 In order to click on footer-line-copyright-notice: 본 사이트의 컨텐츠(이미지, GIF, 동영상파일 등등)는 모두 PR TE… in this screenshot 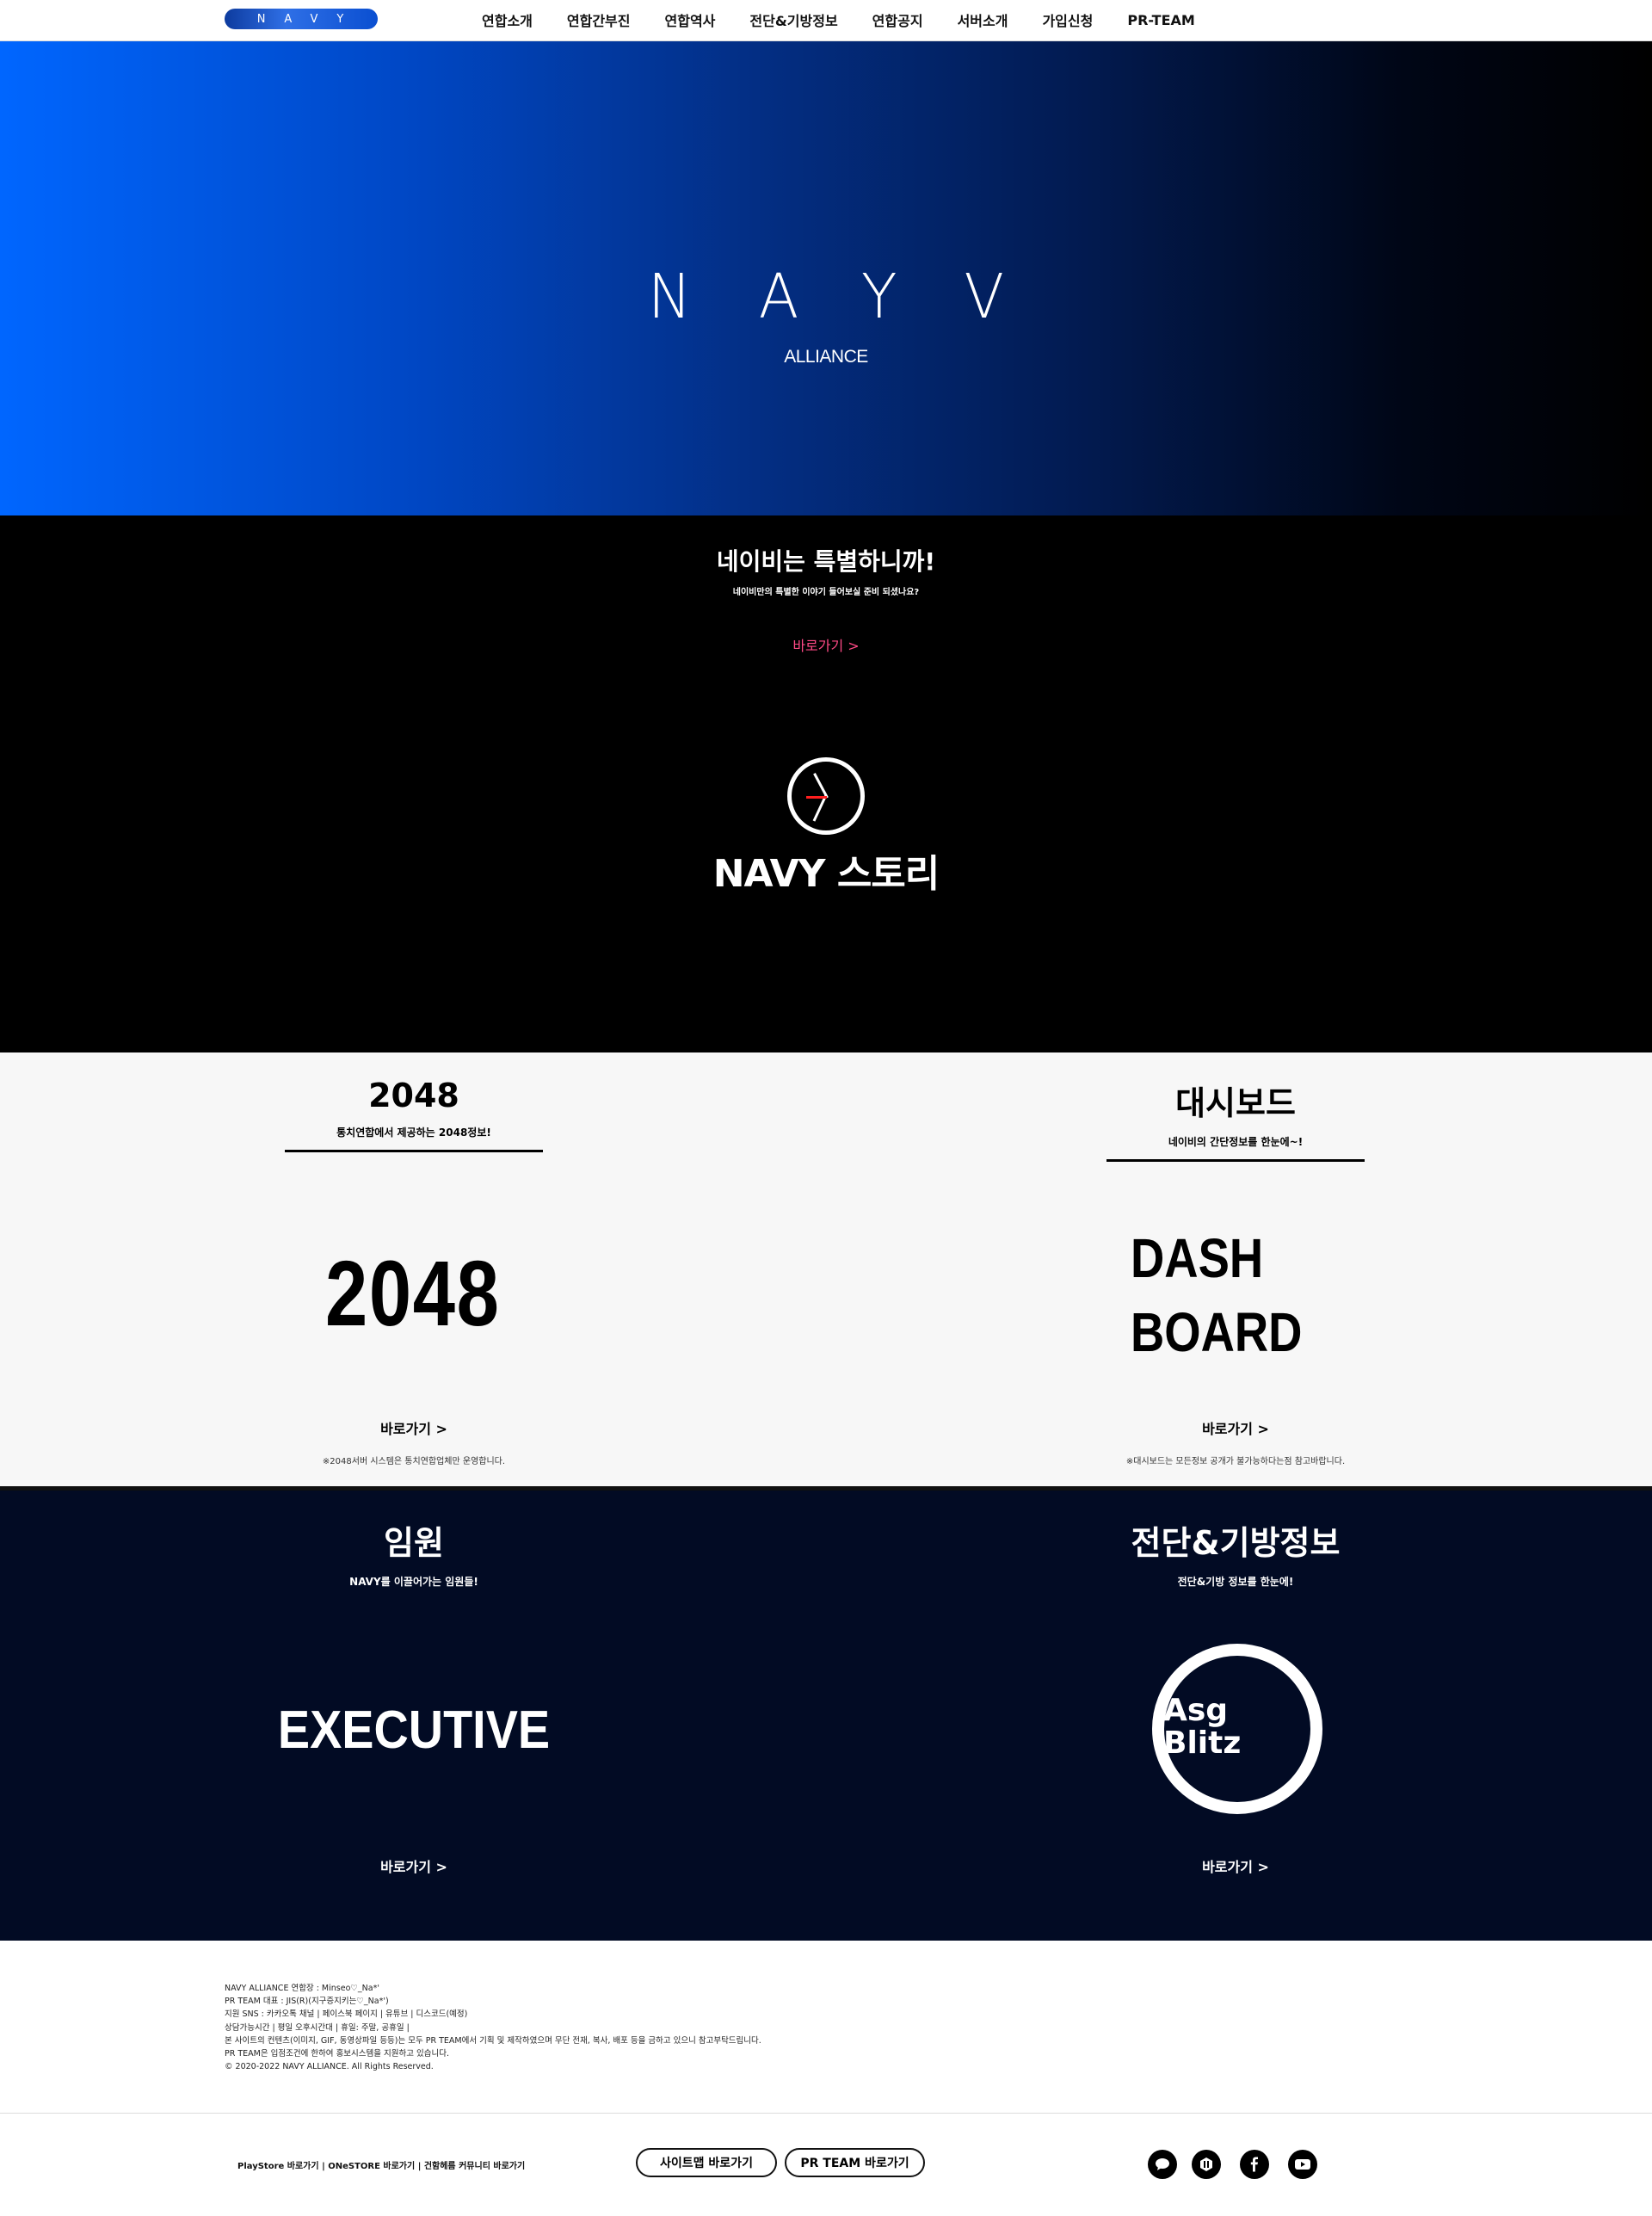, I will do `click(493, 2040)`.